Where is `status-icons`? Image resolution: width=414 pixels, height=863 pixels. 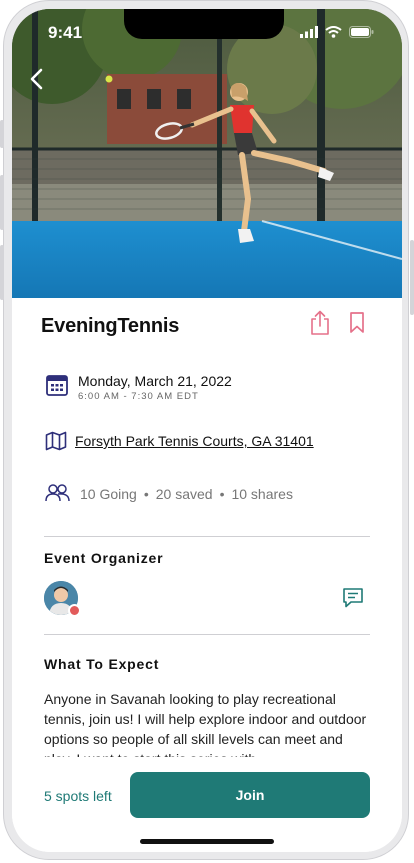 status-icons is located at coordinates (337, 32).